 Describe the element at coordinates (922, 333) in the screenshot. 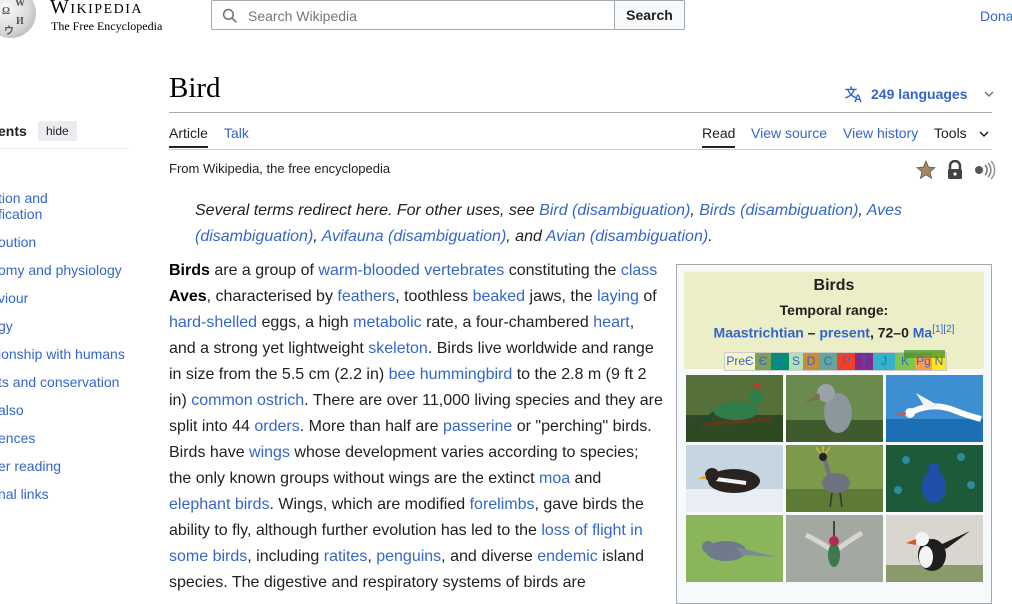

I see `link-ma: Ma` at that location.